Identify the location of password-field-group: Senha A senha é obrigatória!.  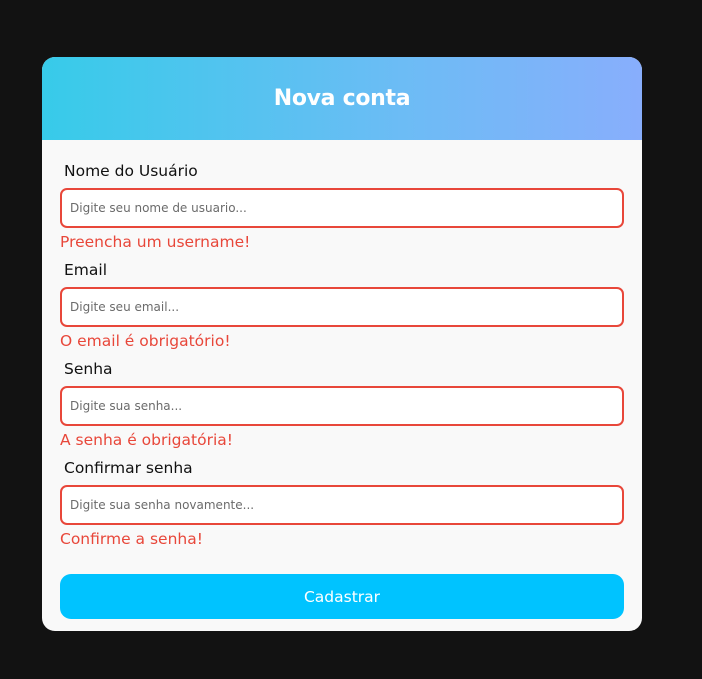
(342, 409).